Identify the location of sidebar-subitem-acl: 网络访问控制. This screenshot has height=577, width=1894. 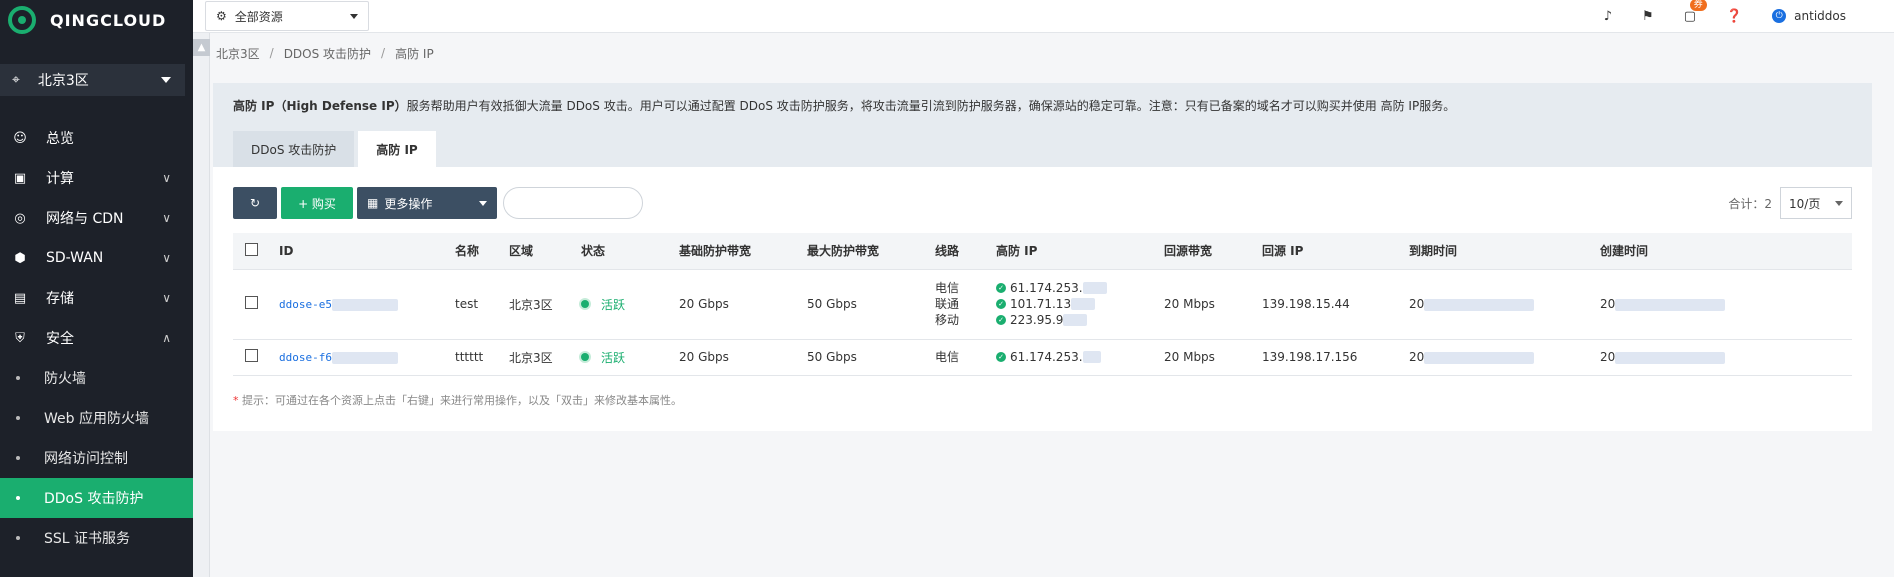
(96, 458).